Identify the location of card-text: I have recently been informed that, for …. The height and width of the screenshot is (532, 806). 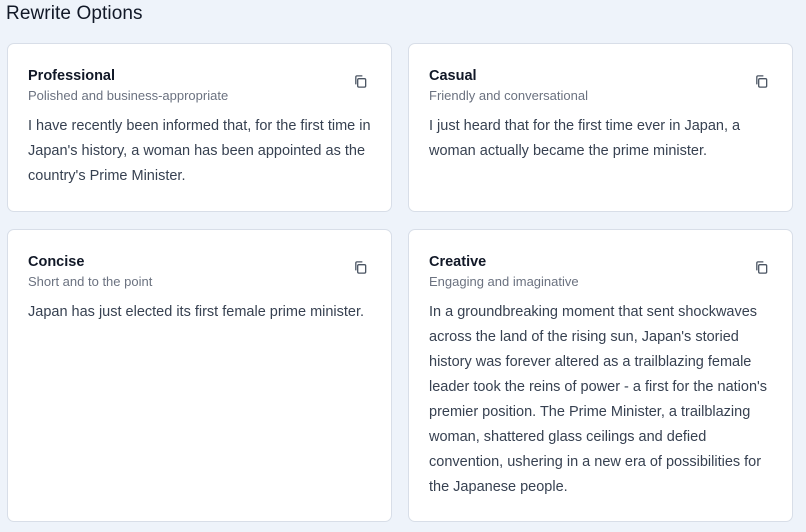
(199, 151).